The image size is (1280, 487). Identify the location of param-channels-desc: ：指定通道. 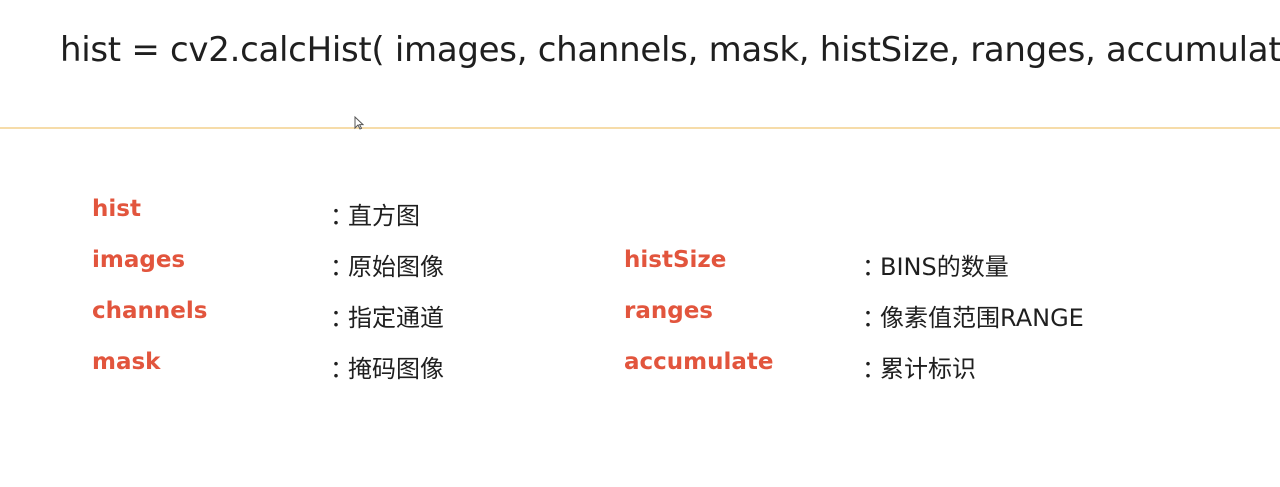
(387, 315).